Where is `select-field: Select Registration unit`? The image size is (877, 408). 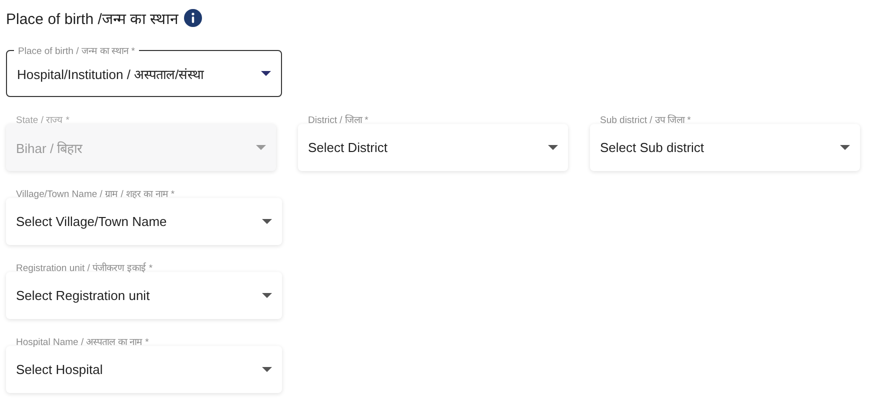 select-field: Select Registration unit is located at coordinates (144, 295).